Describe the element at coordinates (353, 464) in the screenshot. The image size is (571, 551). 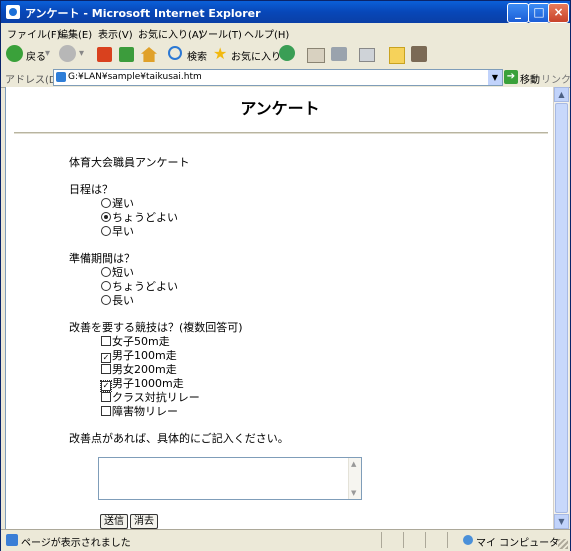
I see `textarea-scroll-up-icon: ▲` at that location.